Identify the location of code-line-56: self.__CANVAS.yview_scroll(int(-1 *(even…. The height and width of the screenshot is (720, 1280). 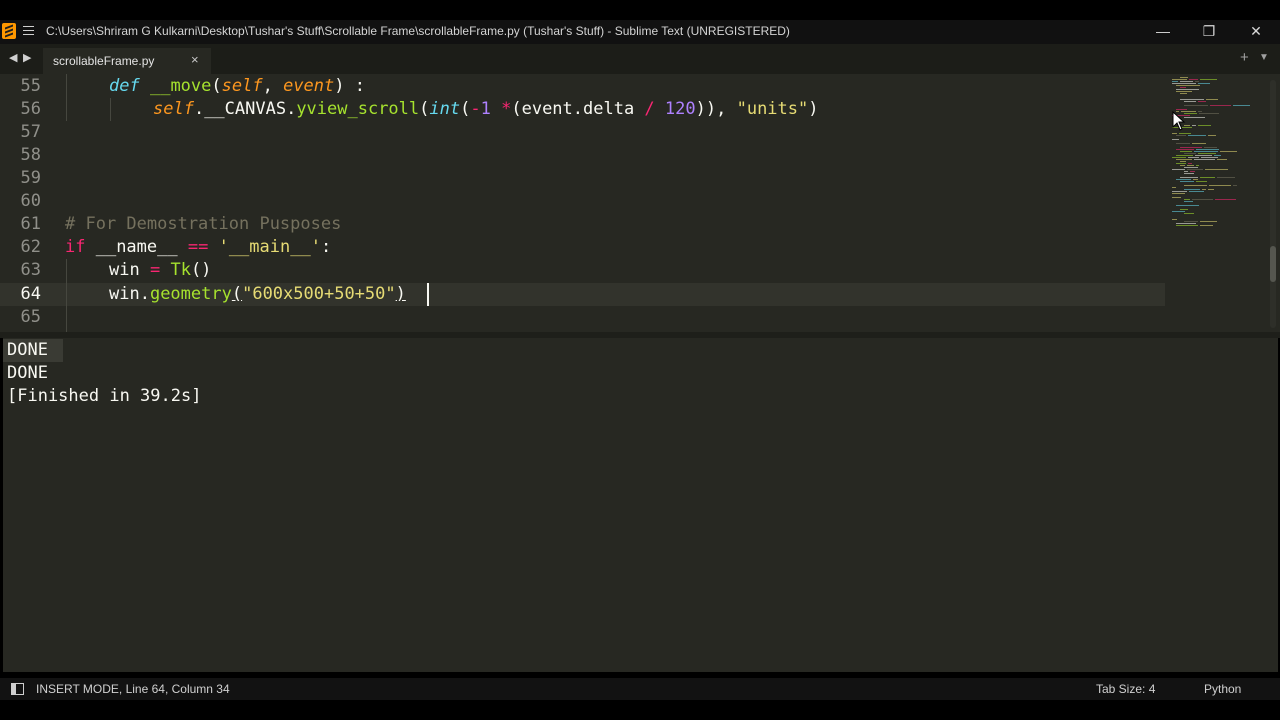
(486, 109).